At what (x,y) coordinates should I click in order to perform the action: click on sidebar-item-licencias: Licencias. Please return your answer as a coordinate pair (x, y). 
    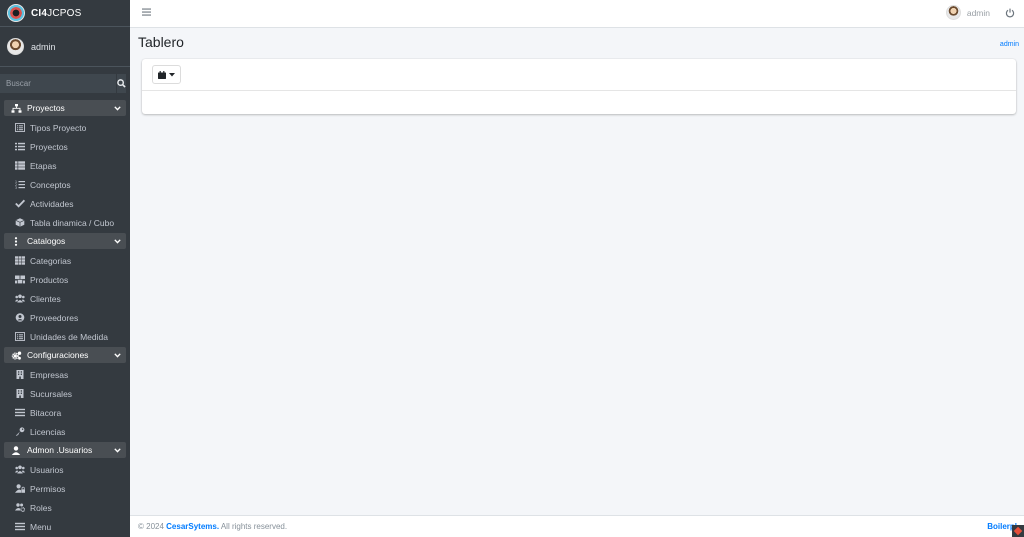
    Looking at the image, I should click on (65, 431).